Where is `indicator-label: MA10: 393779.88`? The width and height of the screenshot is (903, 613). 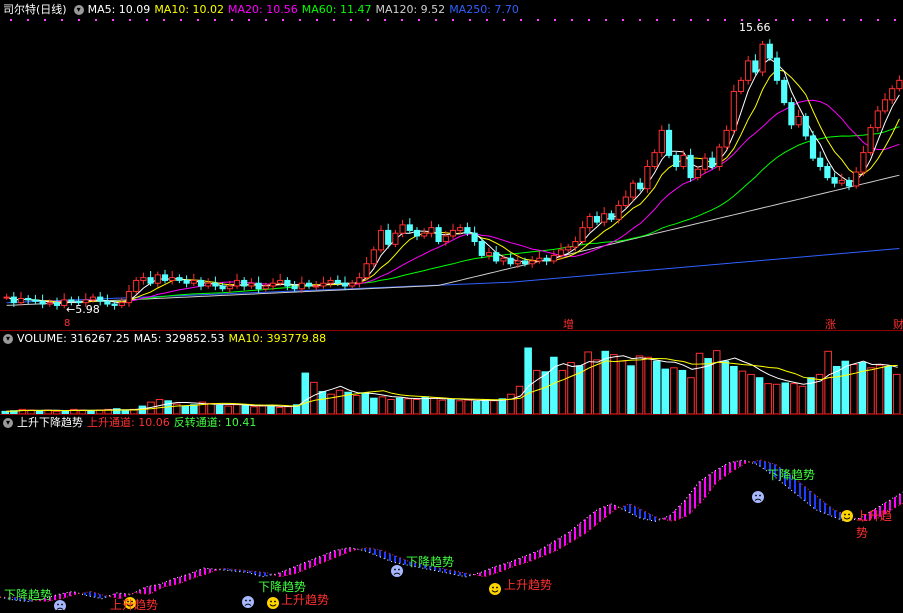 indicator-label: MA10: 393779.88 is located at coordinates (277, 338).